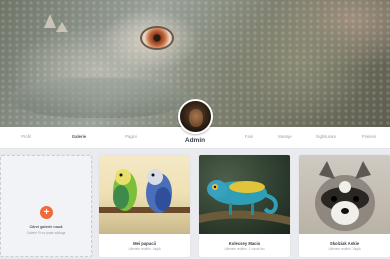 The width and height of the screenshot is (390, 259). What do you see at coordinates (144, 191) in the screenshot?
I see `budgies-image` at bounding box center [144, 191].